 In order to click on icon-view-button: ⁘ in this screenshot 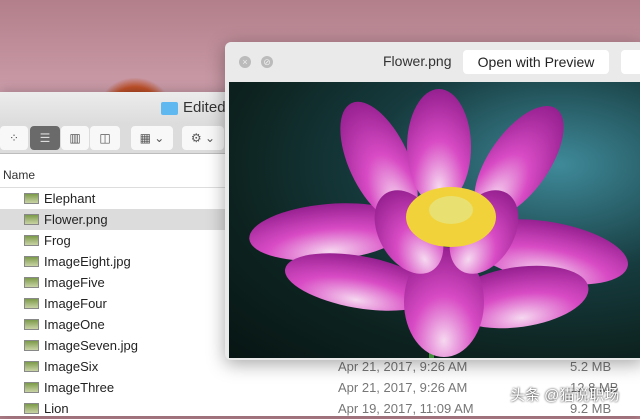, I will do `click(14, 138)`.